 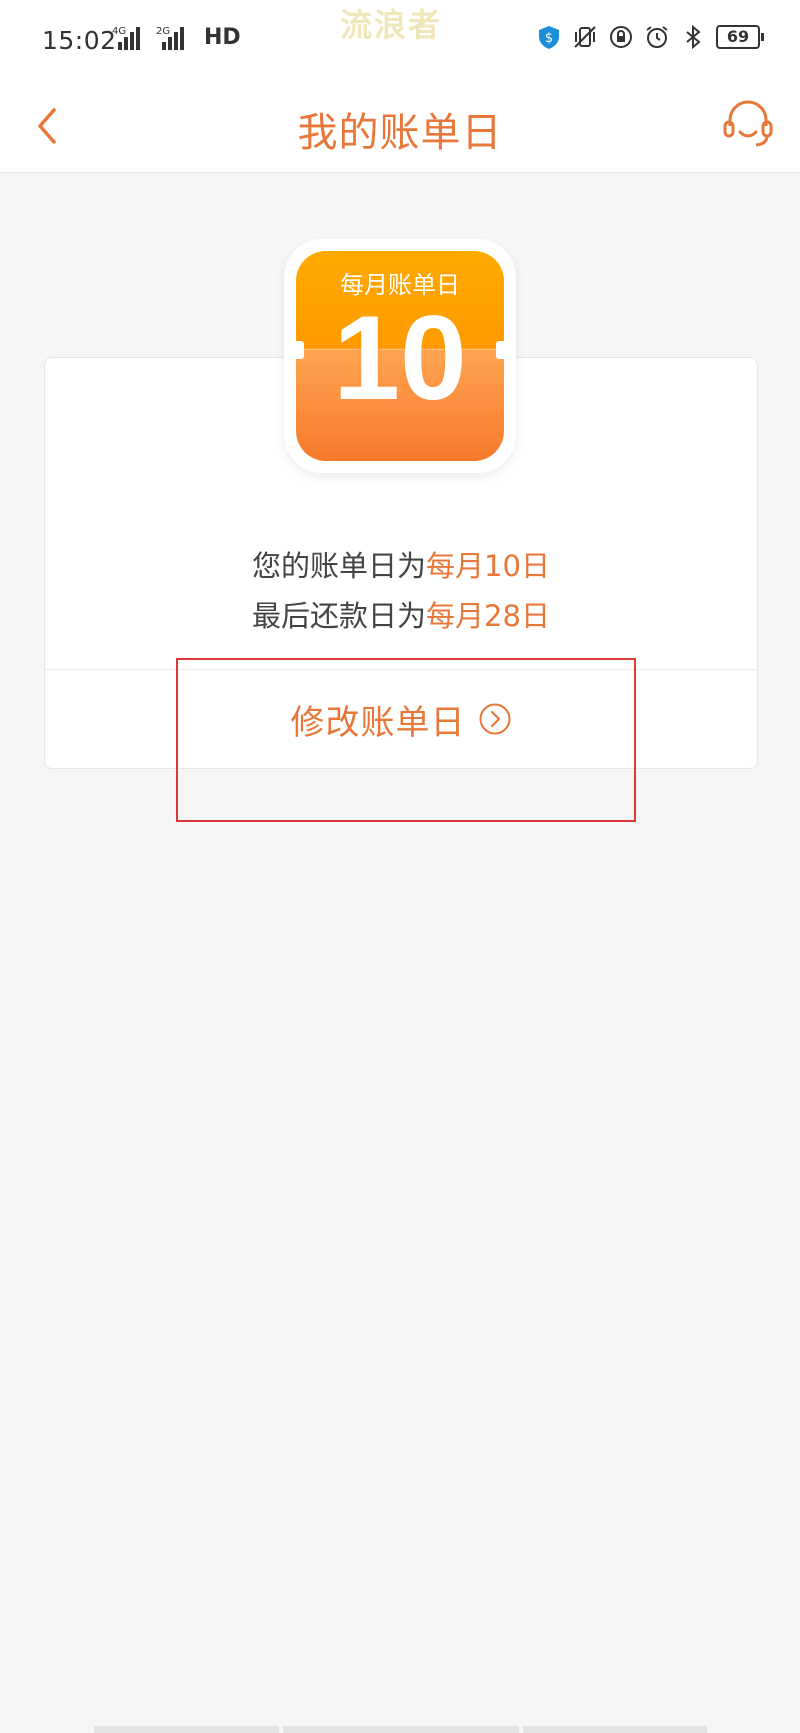 I want to click on bill-day-value: 每月10日, so click(x=488, y=566).